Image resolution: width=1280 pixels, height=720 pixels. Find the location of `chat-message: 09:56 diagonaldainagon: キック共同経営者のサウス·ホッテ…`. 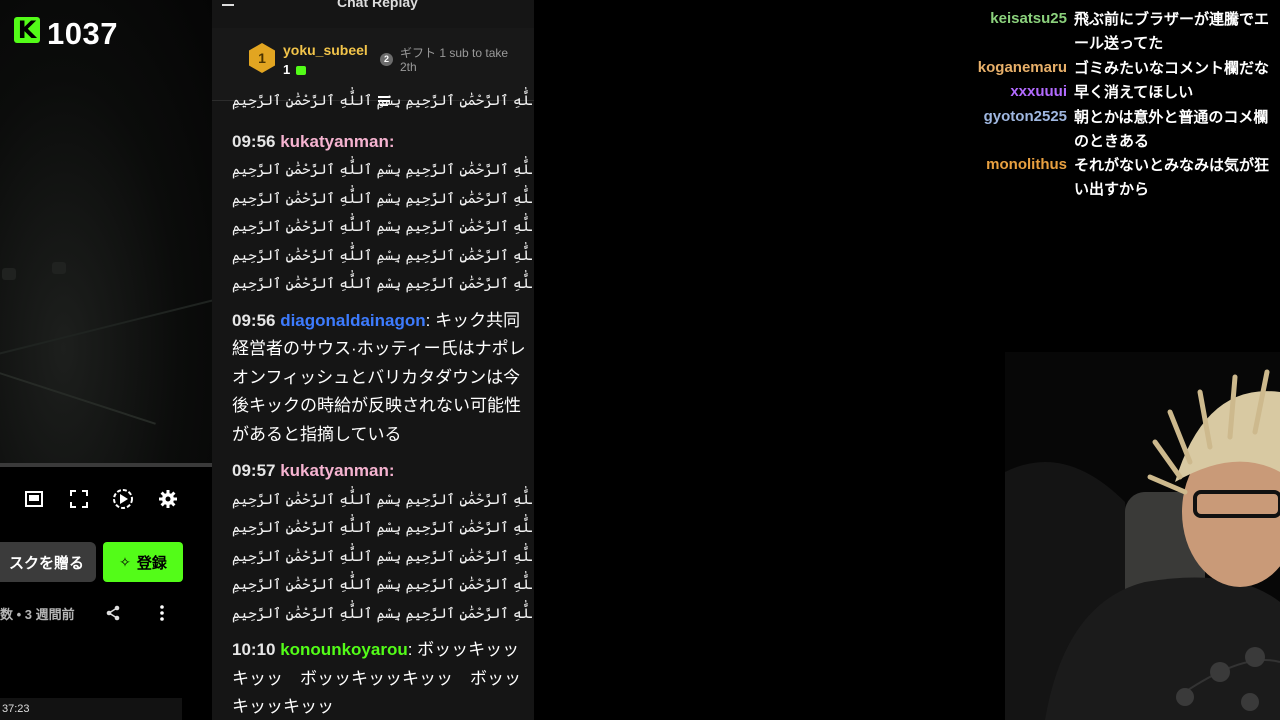

chat-message: 09:56 diagonaldainagon: キック共同経営者のサウス·ホッテ… is located at coordinates (382, 378).